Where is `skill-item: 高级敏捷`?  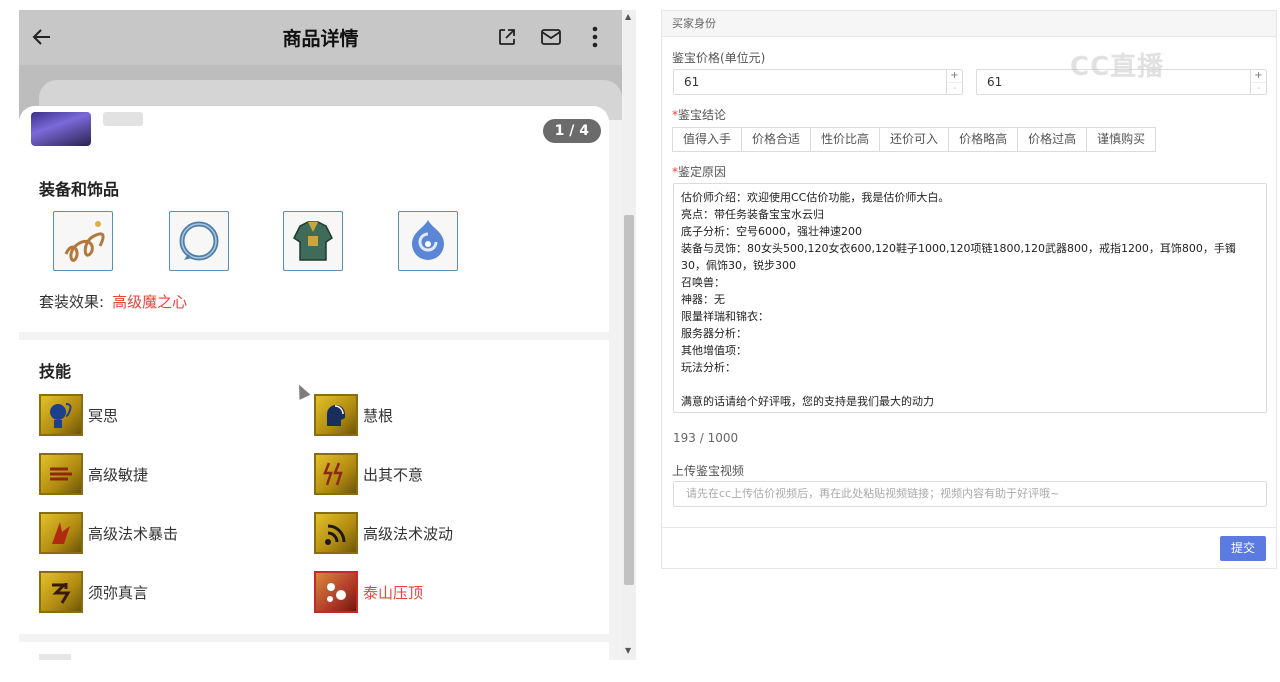 skill-item: 高级敏捷 is located at coordinates (93, 474).